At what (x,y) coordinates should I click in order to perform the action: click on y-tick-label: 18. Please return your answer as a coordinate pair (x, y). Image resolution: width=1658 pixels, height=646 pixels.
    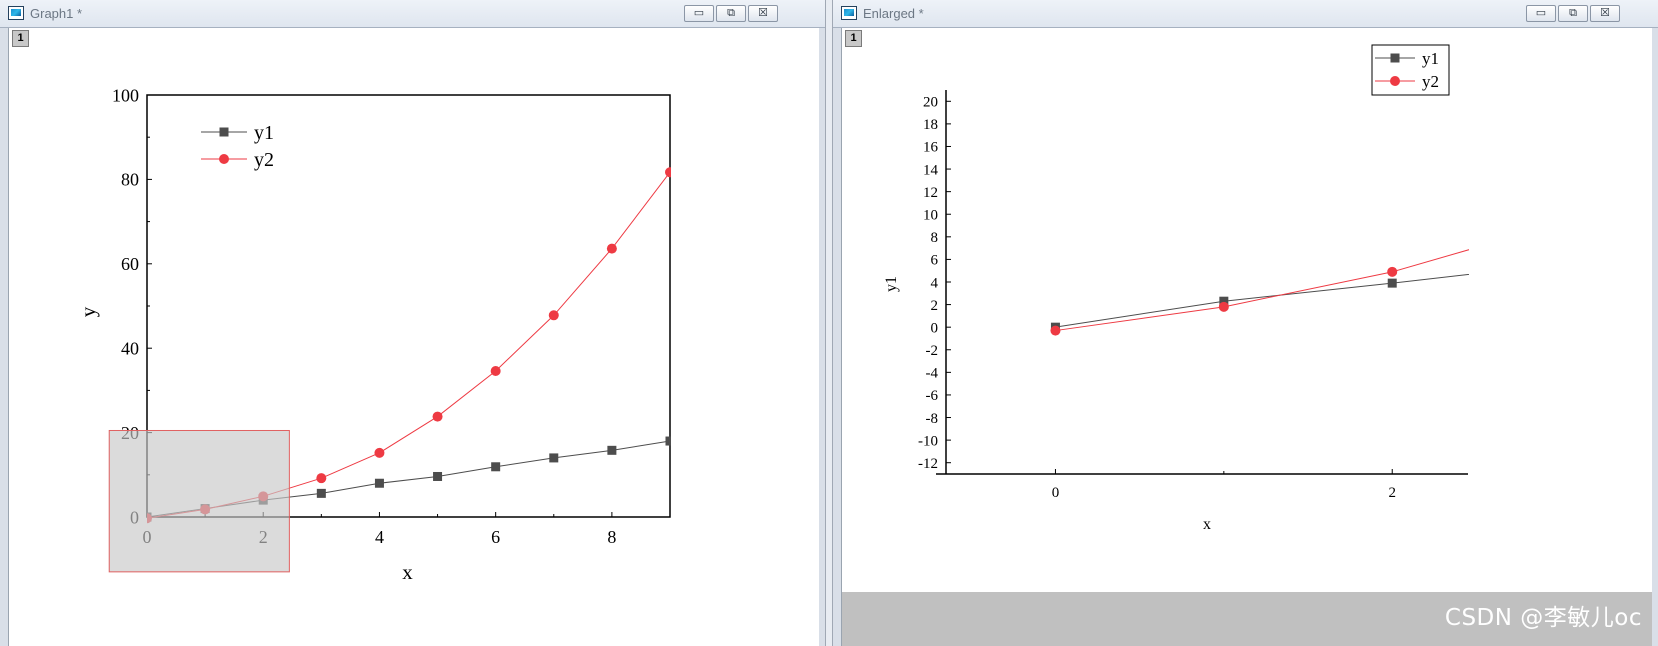
    Looking at the image, I should click on (930, 125).